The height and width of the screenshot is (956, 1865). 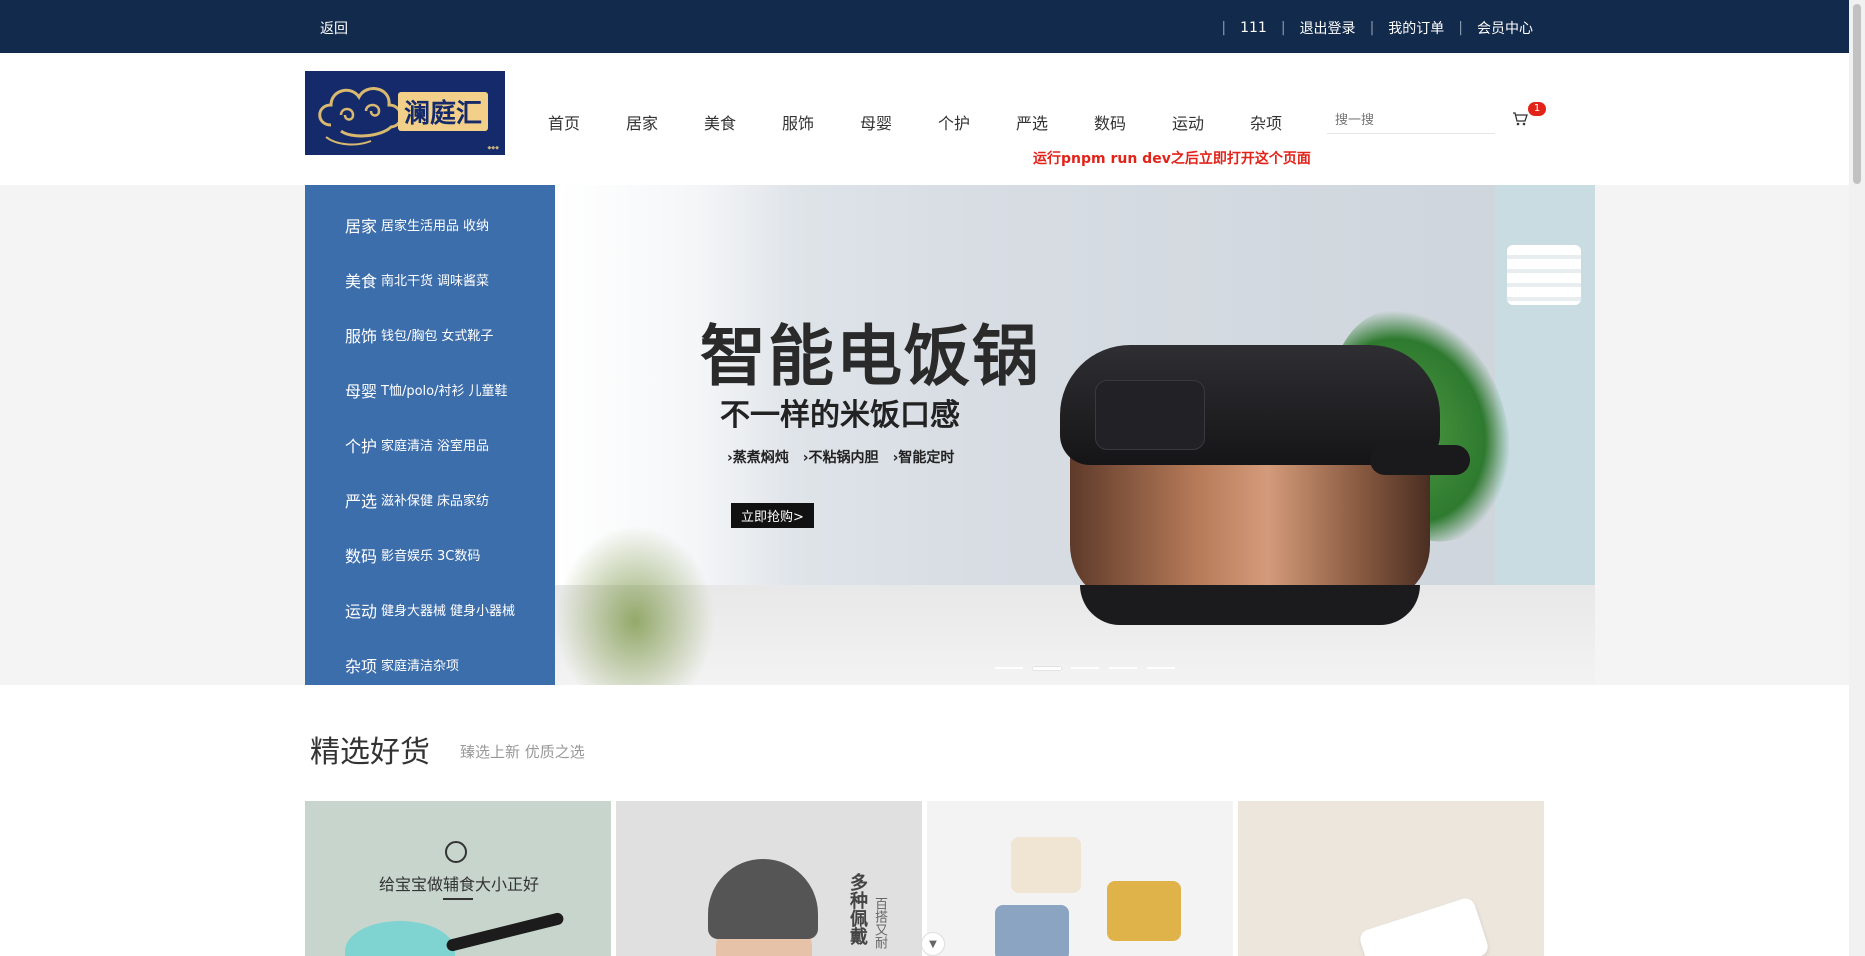 I want to click on nav-item-home-living: 居家, so click(x=645, y=122).